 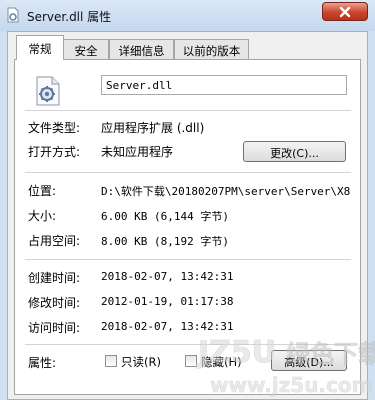 I want to click on window-title: Server.dll 属性, so click(x=69, y=17).